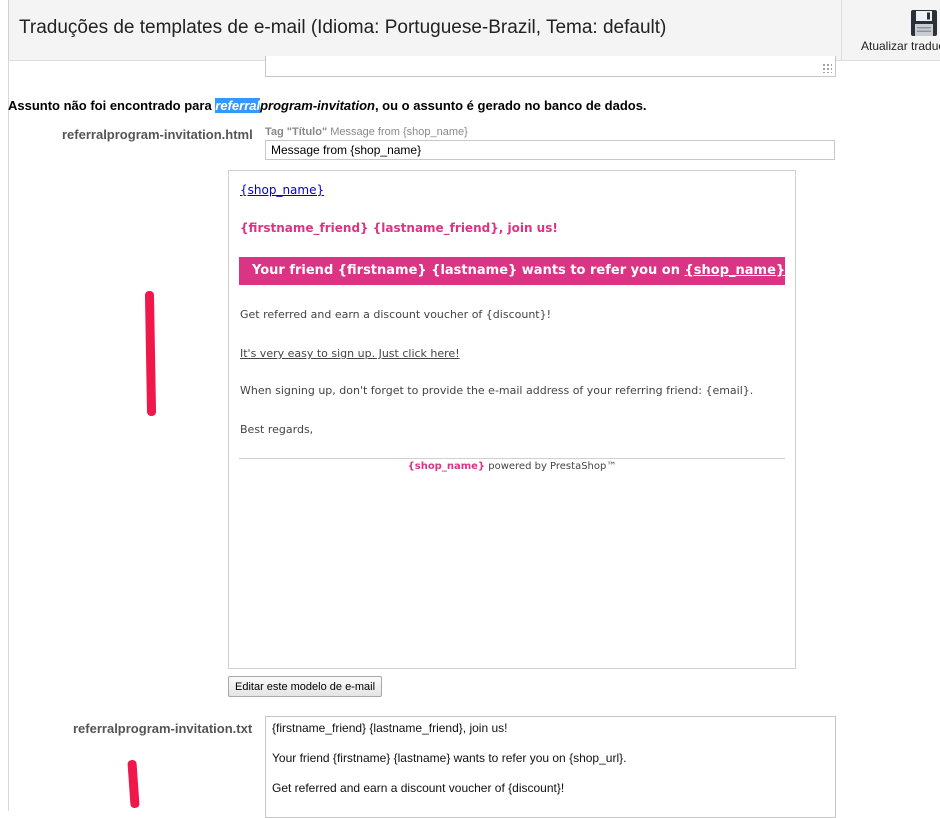 This screenshot has height=818, width=940. I want to click on previous-textarea, so click(550, 66).